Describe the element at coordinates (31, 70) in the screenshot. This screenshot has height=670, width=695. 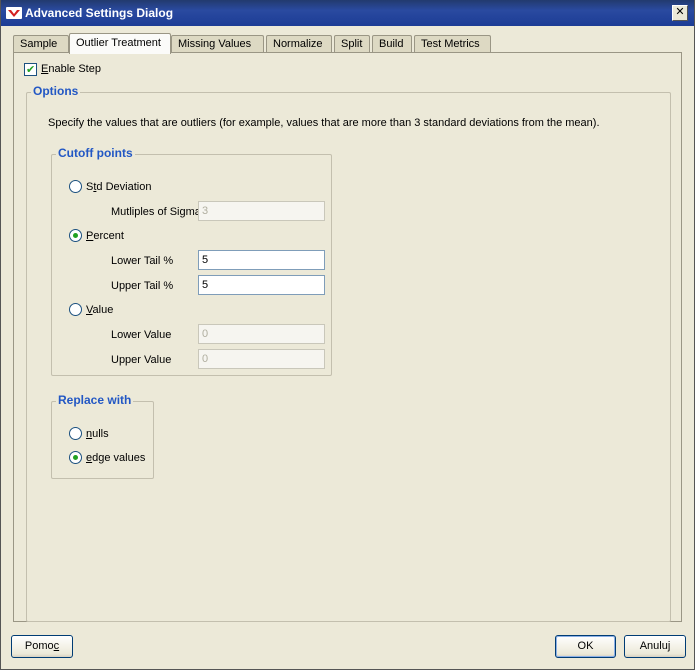
I see `checkmark-icon: ✔` at that location.